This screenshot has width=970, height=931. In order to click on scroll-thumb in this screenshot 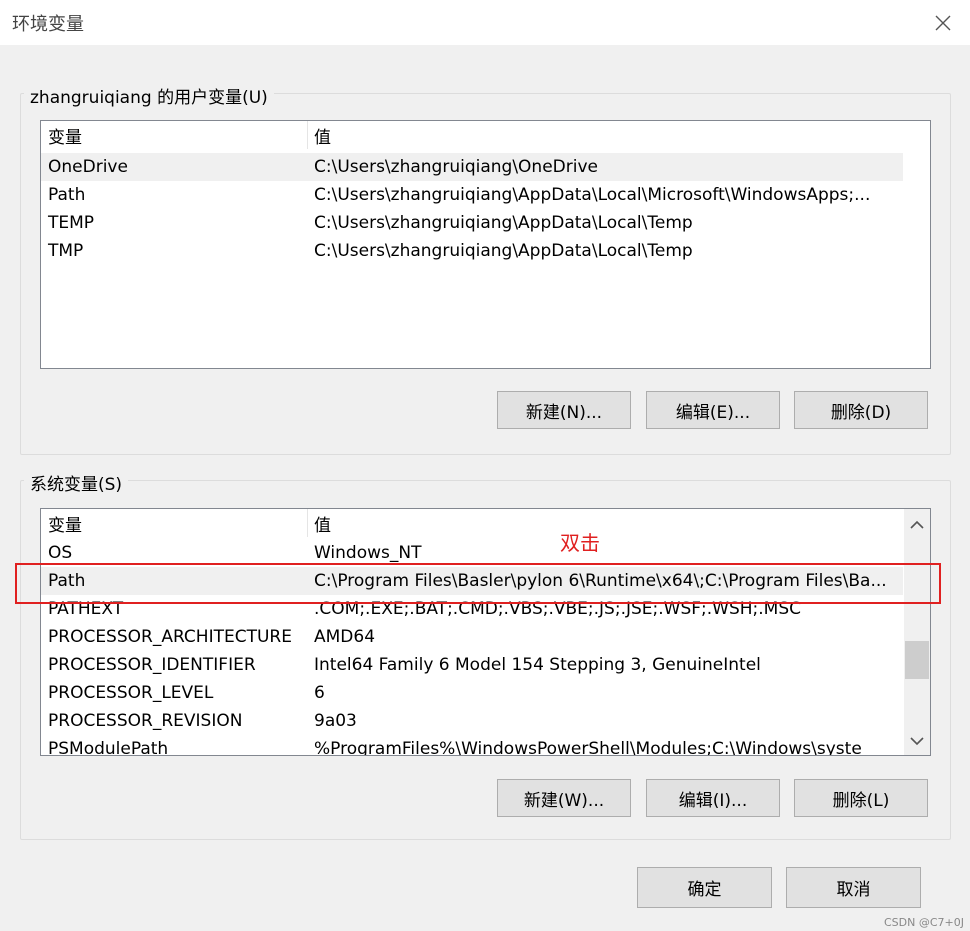, I will do `click(917, 660)`.